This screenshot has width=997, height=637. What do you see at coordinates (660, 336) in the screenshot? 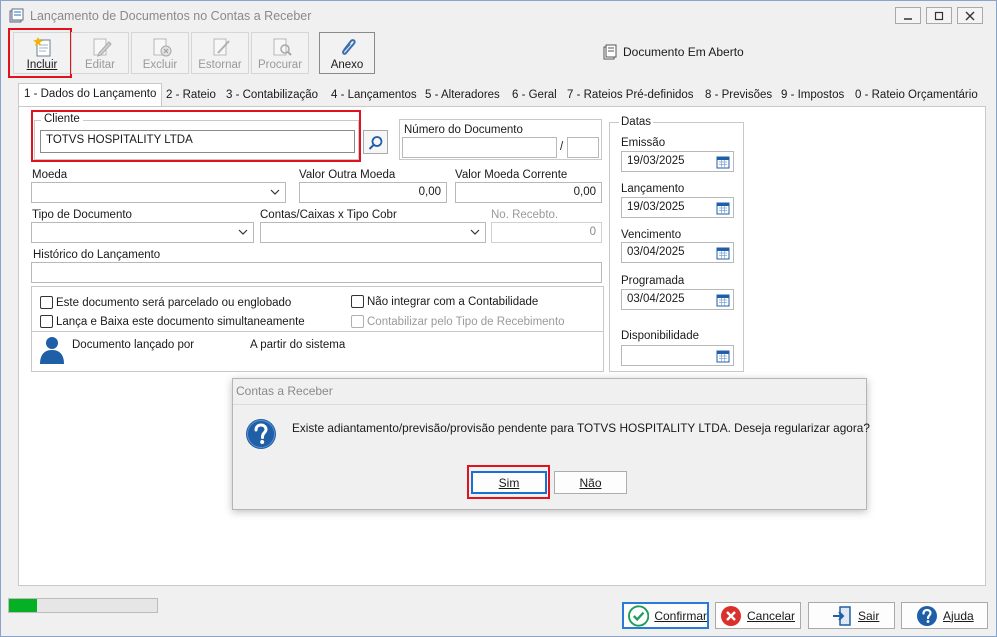
I see `disponibilidade-label: Disponibilidade` at bounding box center [660, 336].